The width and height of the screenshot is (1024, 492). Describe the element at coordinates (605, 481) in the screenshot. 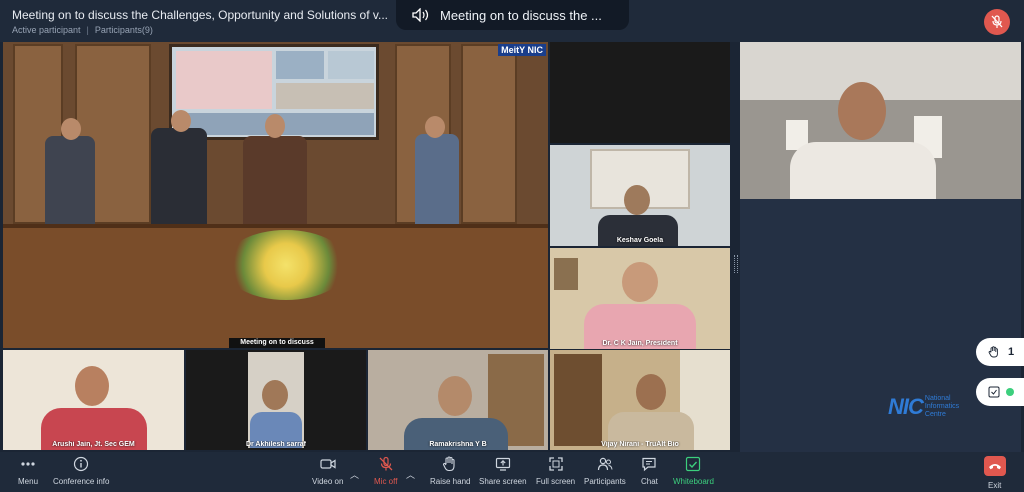

I see `participants-label: Participants` at that location.